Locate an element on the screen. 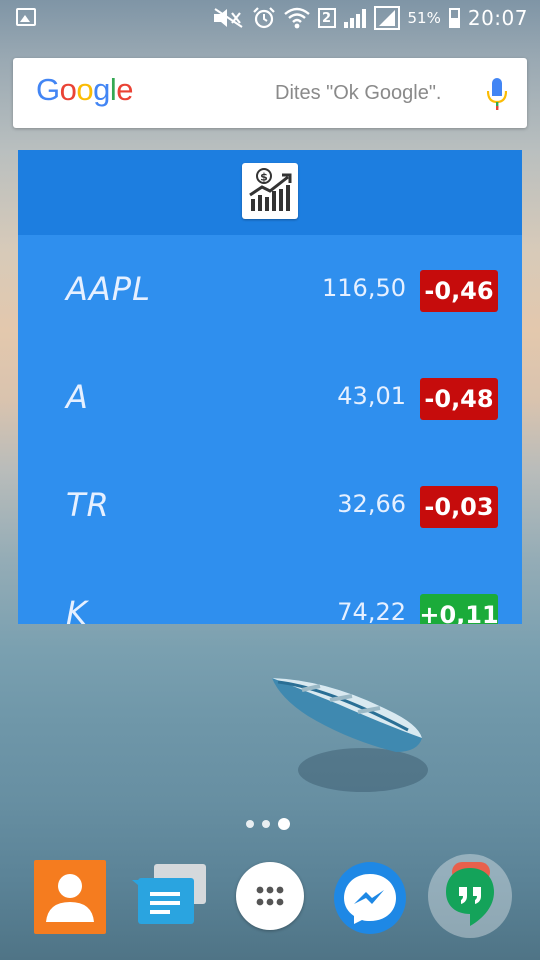 This screenshot has height=960, width=540. sim-slot-label: 2 is located at coordinates (326, 18).